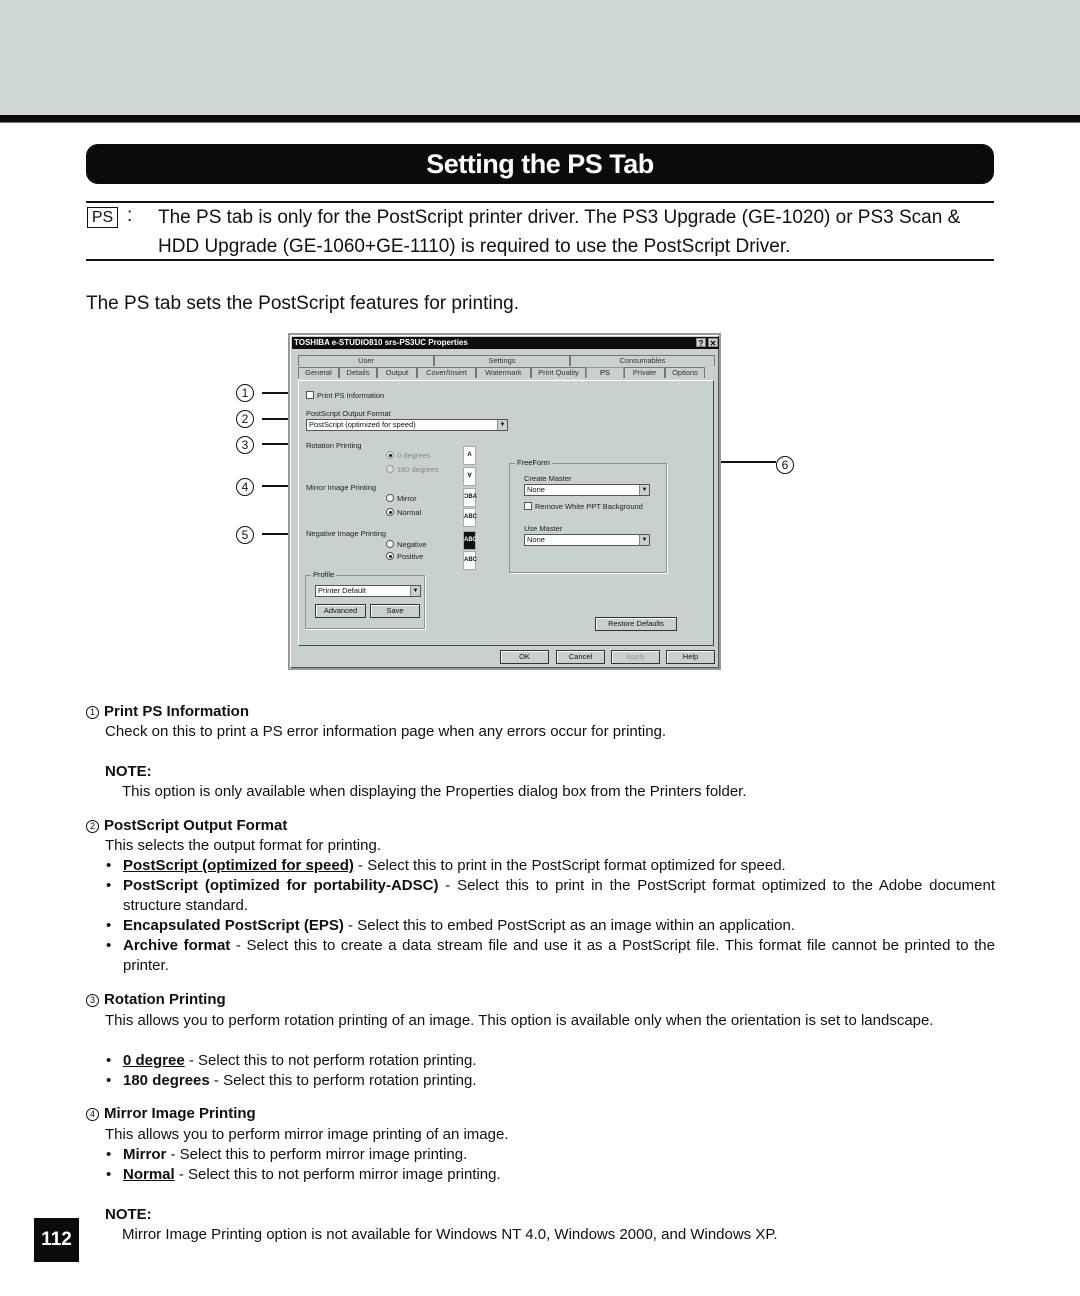 This screenshot has width=1080, height=1296. What do you see at coordinates (524, 657) in the screenshot?
I see `ok-button: OK` at bounding box center [524, 657].